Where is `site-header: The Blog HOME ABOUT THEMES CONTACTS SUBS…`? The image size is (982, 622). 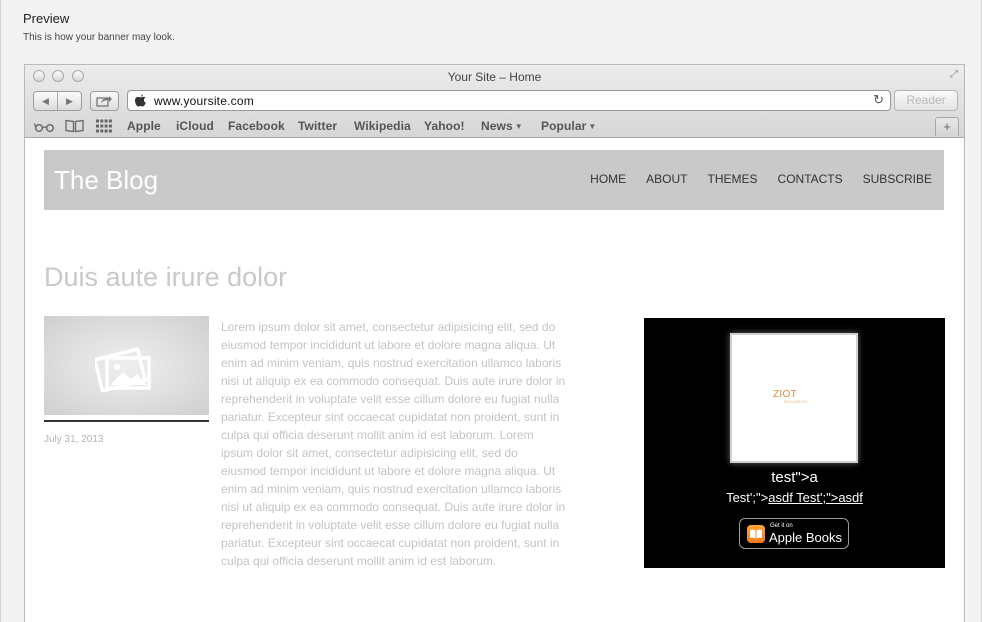
site-header: The Blog HOME ABOUT THEMES CONTACTS SUBS… is located at coordinates (494, 180).